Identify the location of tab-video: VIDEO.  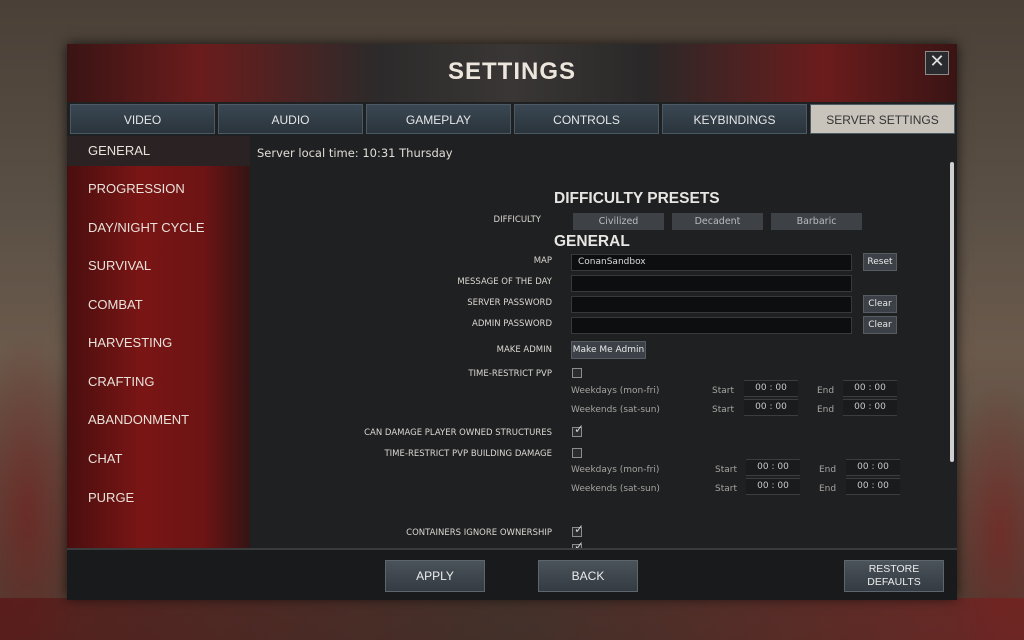
(142, 119).